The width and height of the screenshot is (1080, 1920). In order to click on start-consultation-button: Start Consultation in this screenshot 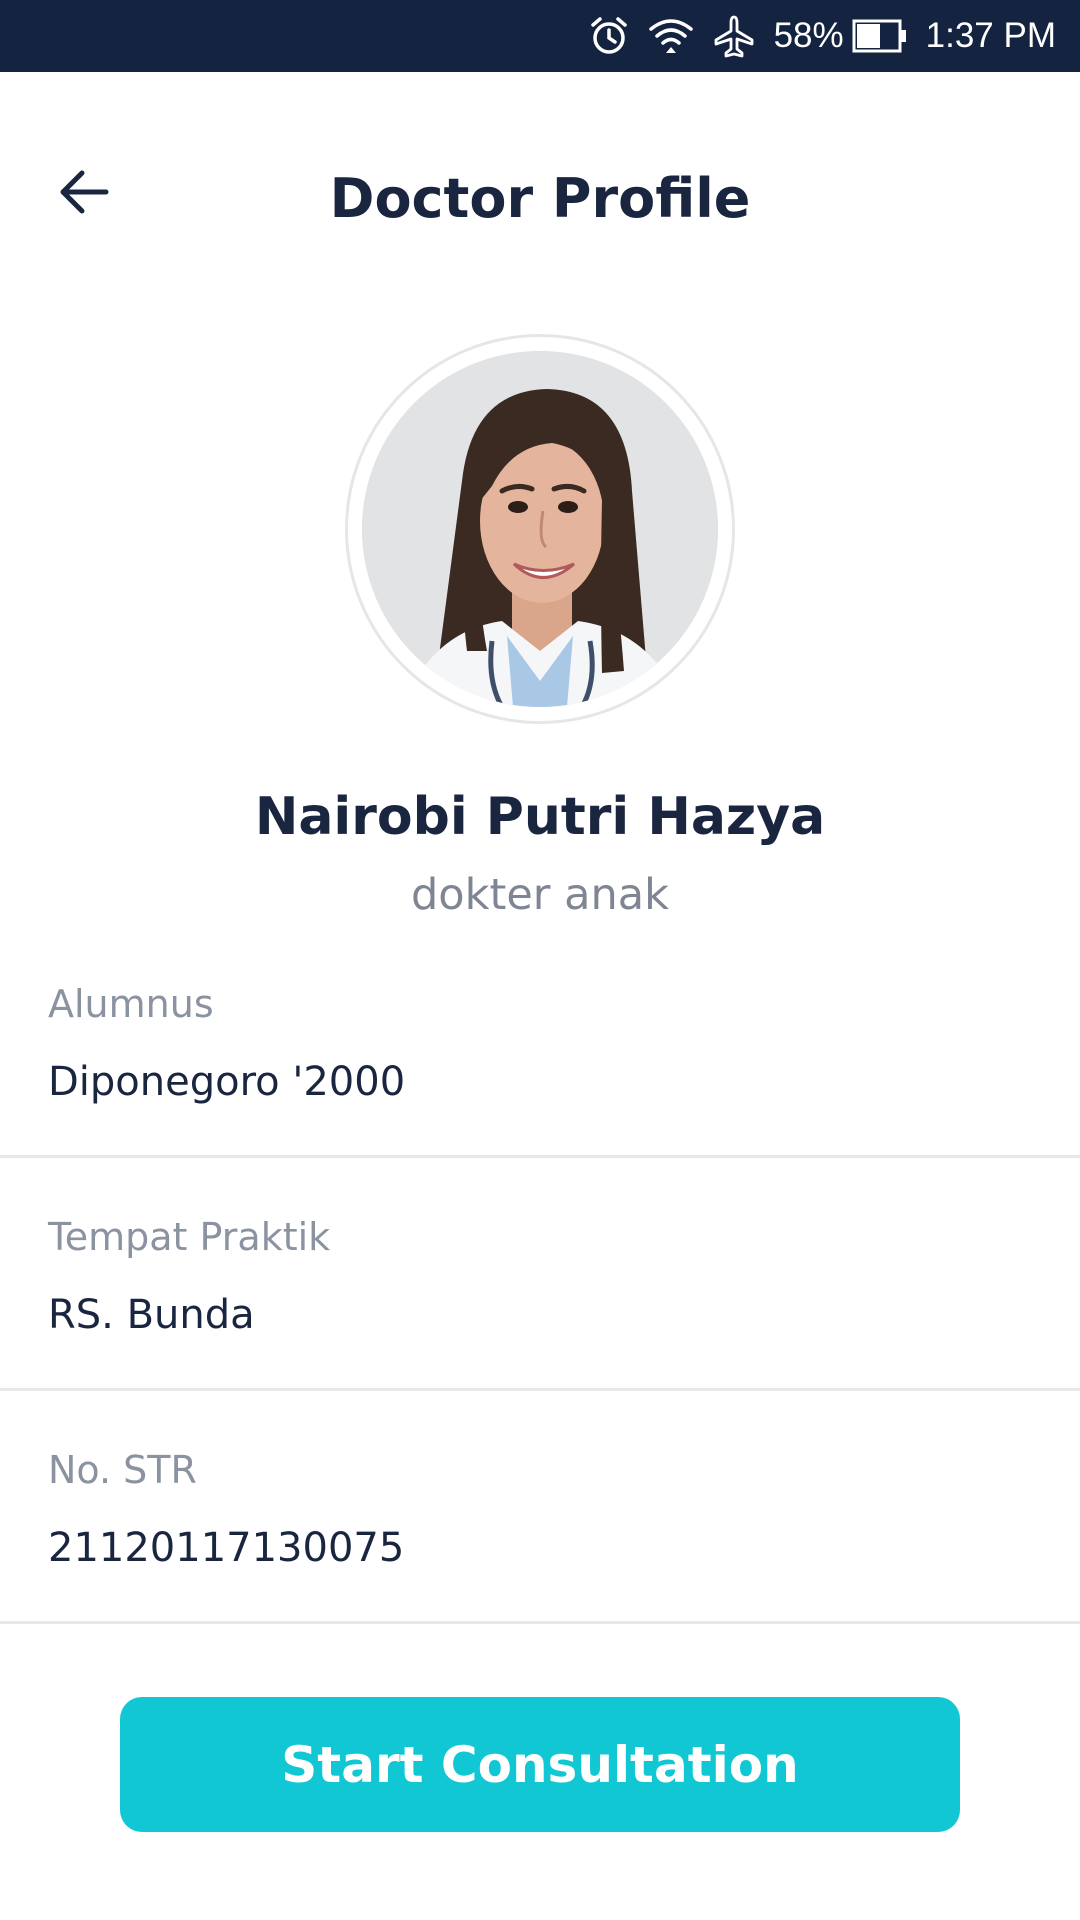, I will do `click(540, 1764)`.